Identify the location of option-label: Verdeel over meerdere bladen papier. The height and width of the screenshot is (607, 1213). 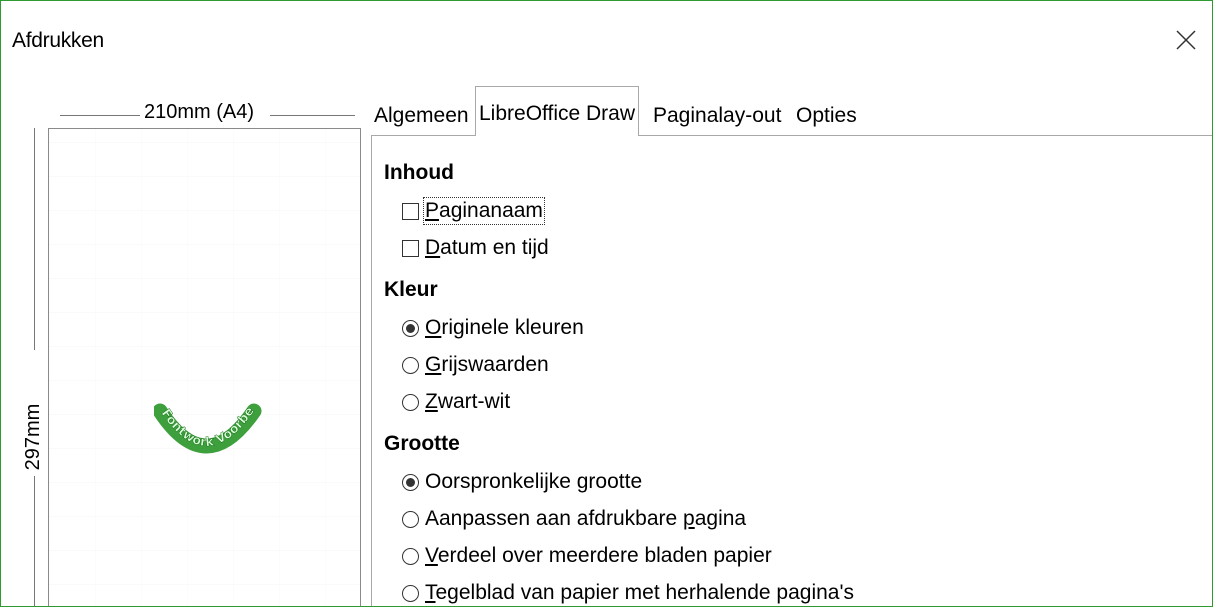
(598, 555).